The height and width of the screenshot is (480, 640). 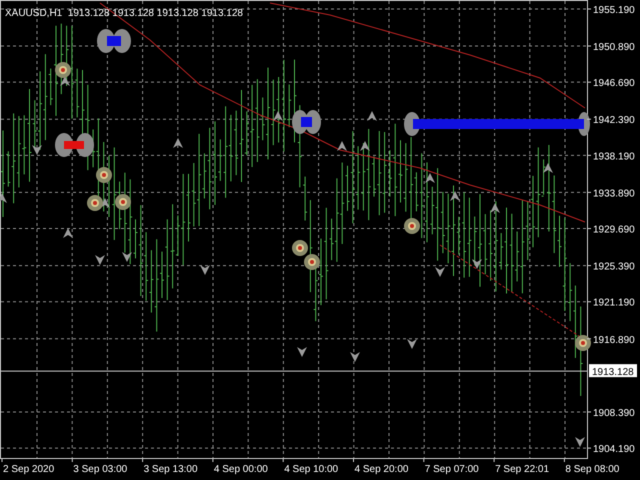 What do you see at coordinates (614, 230) in the screenshot?
I see `price-label: 1929.690` at bounding box center [614, 230].